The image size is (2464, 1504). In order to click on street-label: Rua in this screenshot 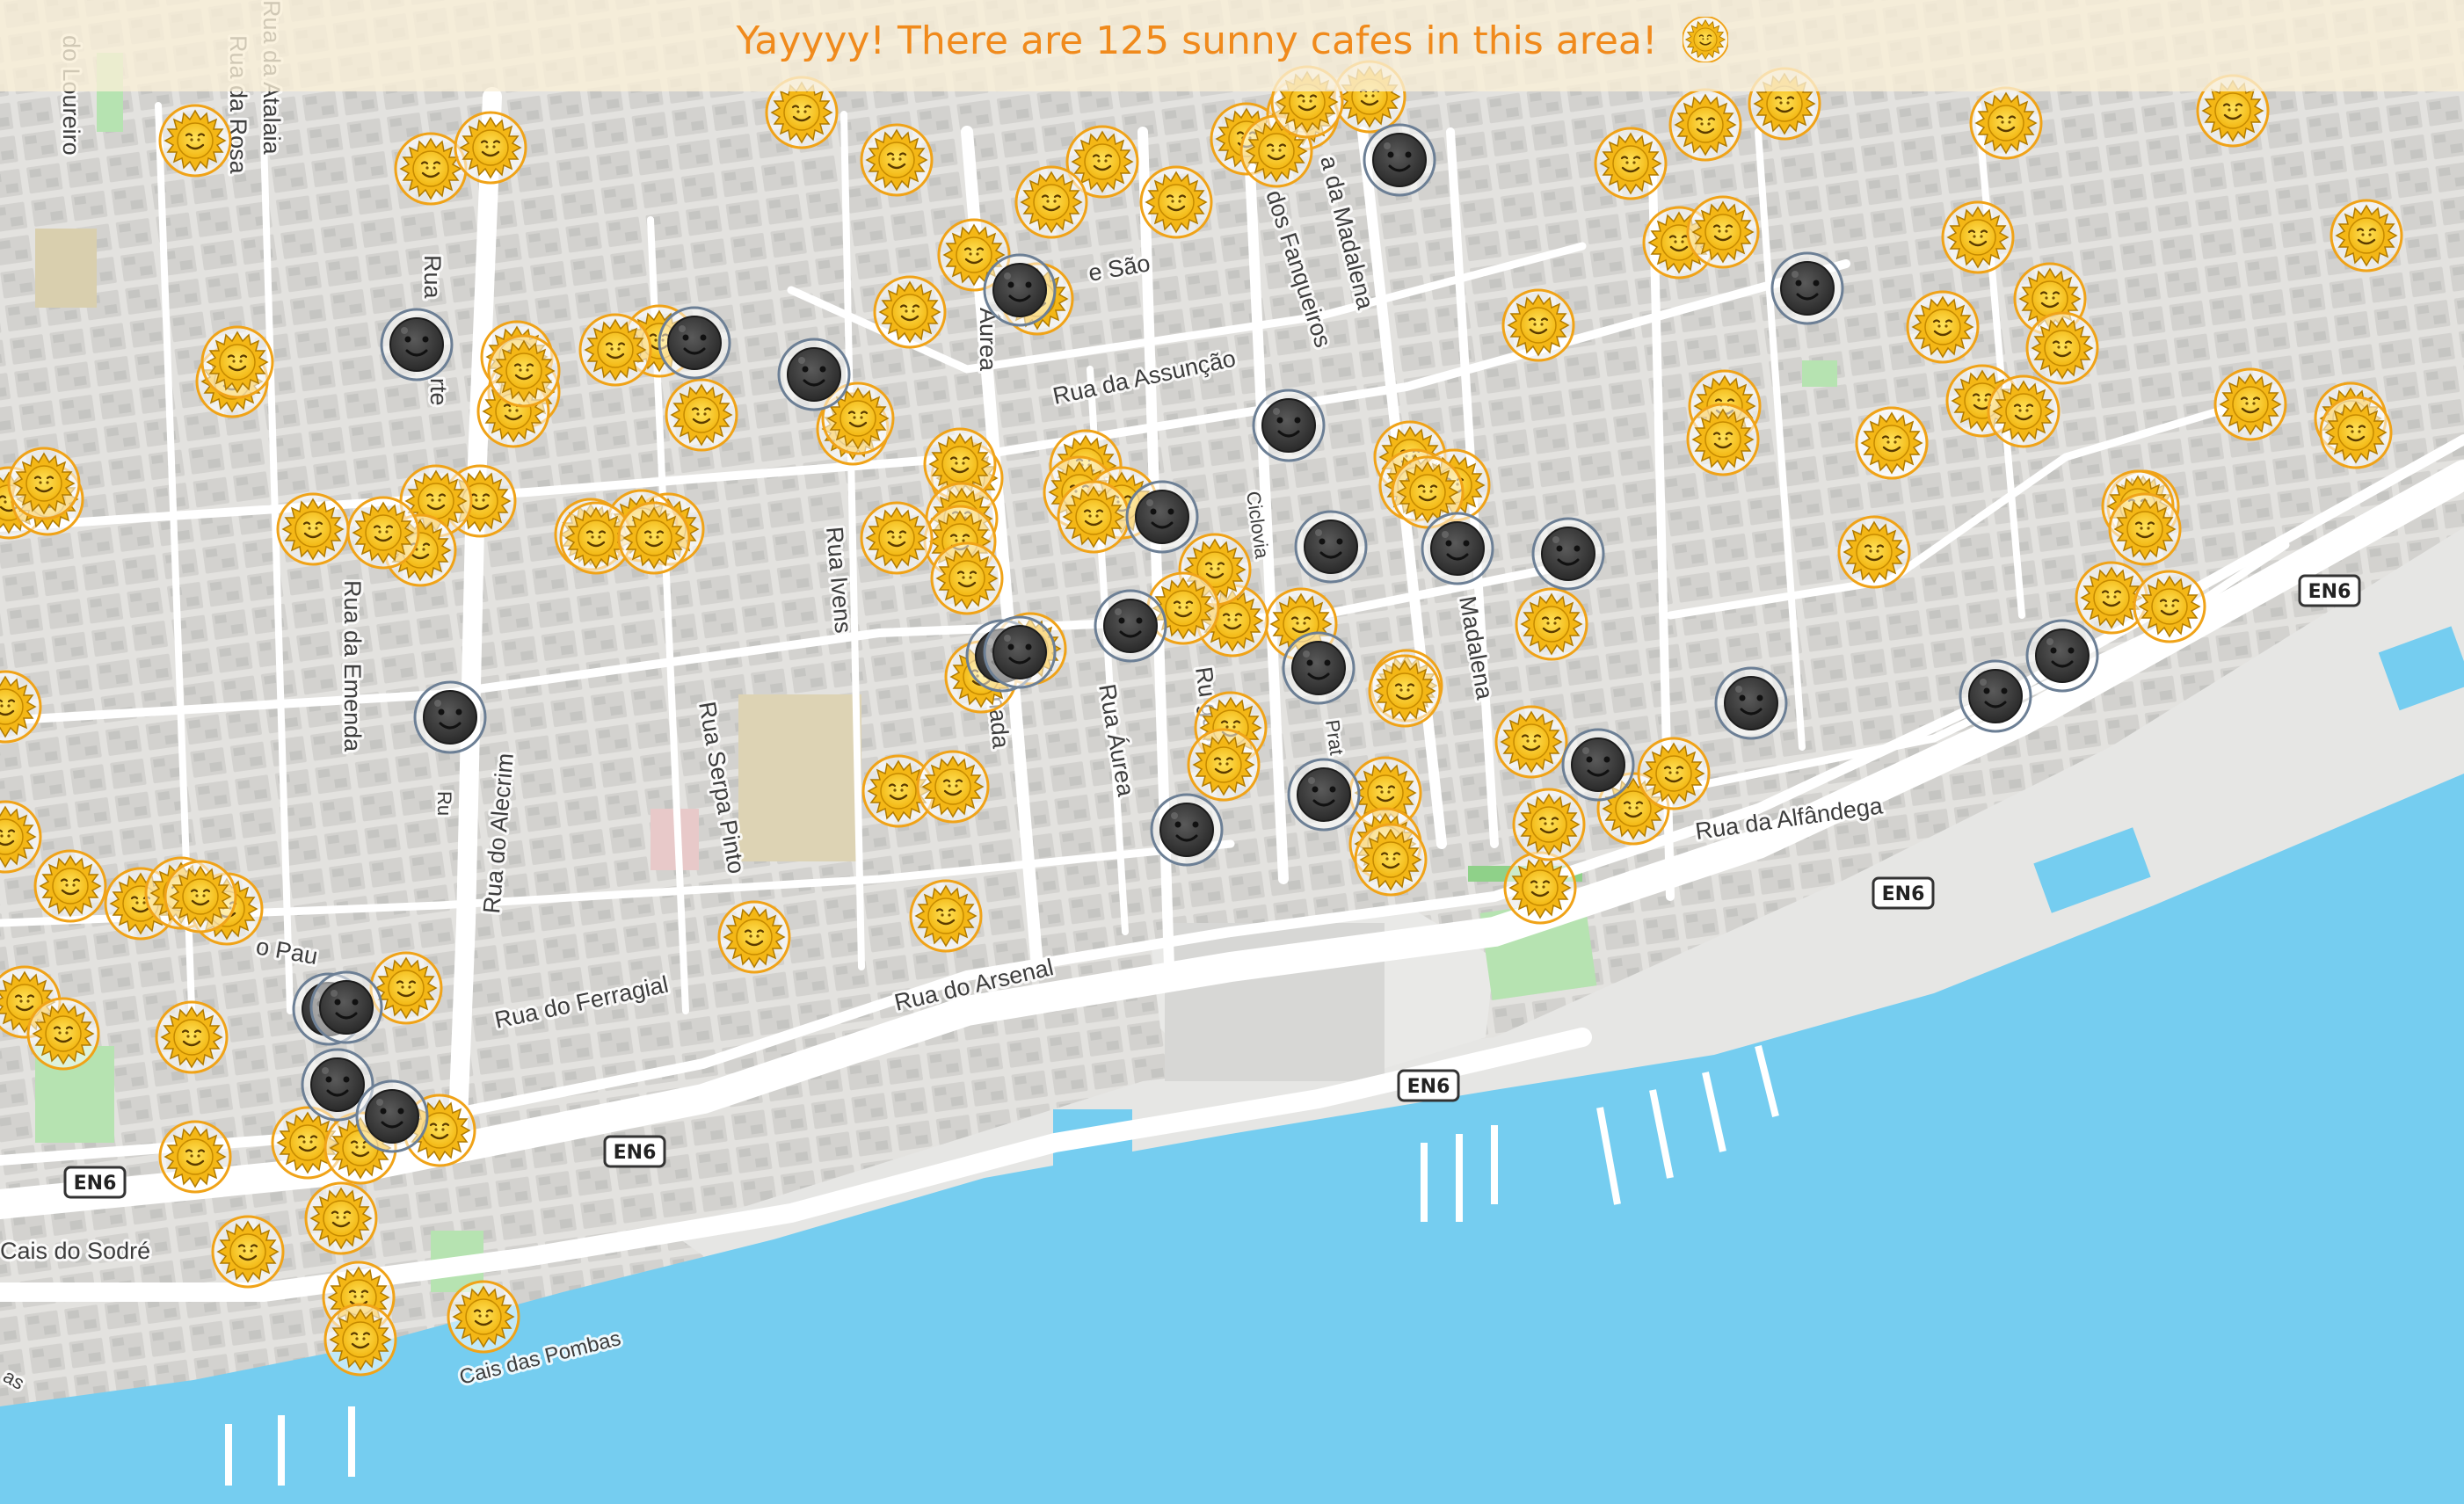, I will do `click(432, 277)`.